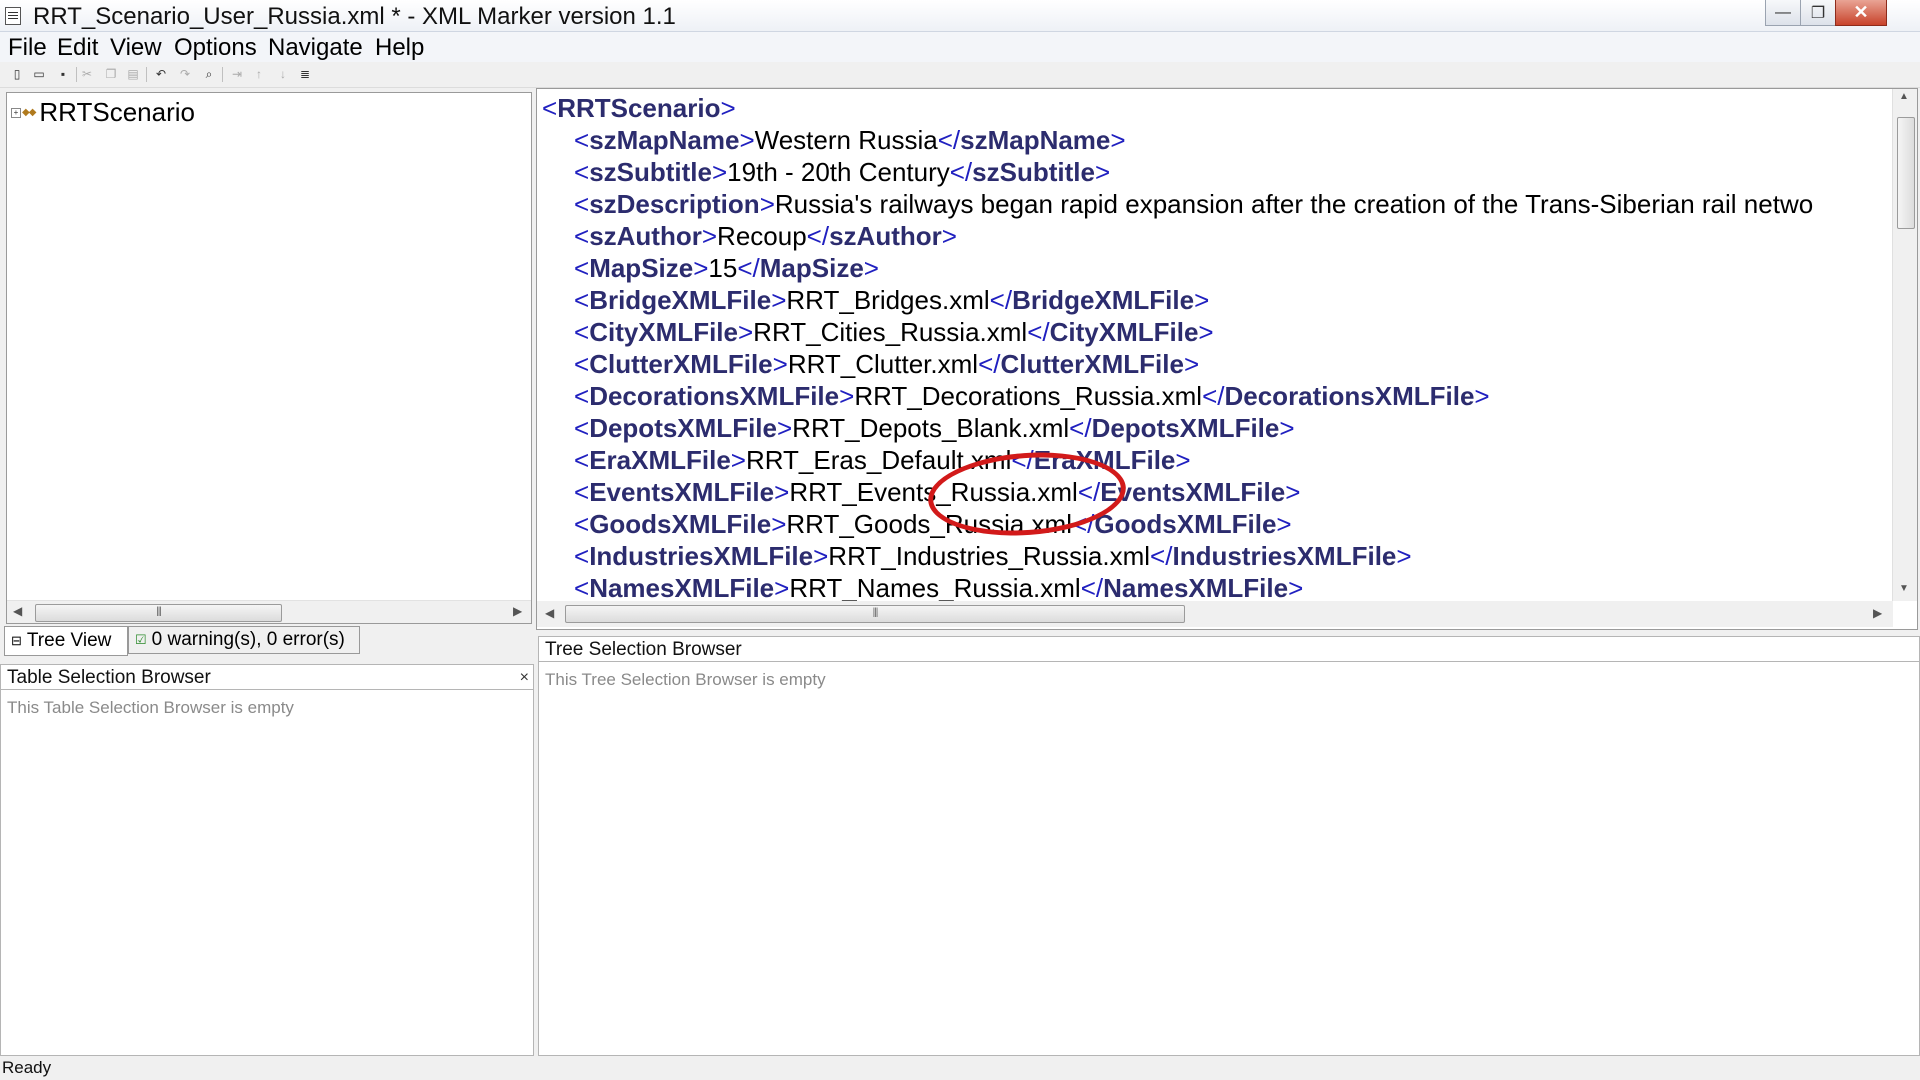  Describe the element at coordinates (136, 48) in the screenshot. I see `menu-view: View` at that location.